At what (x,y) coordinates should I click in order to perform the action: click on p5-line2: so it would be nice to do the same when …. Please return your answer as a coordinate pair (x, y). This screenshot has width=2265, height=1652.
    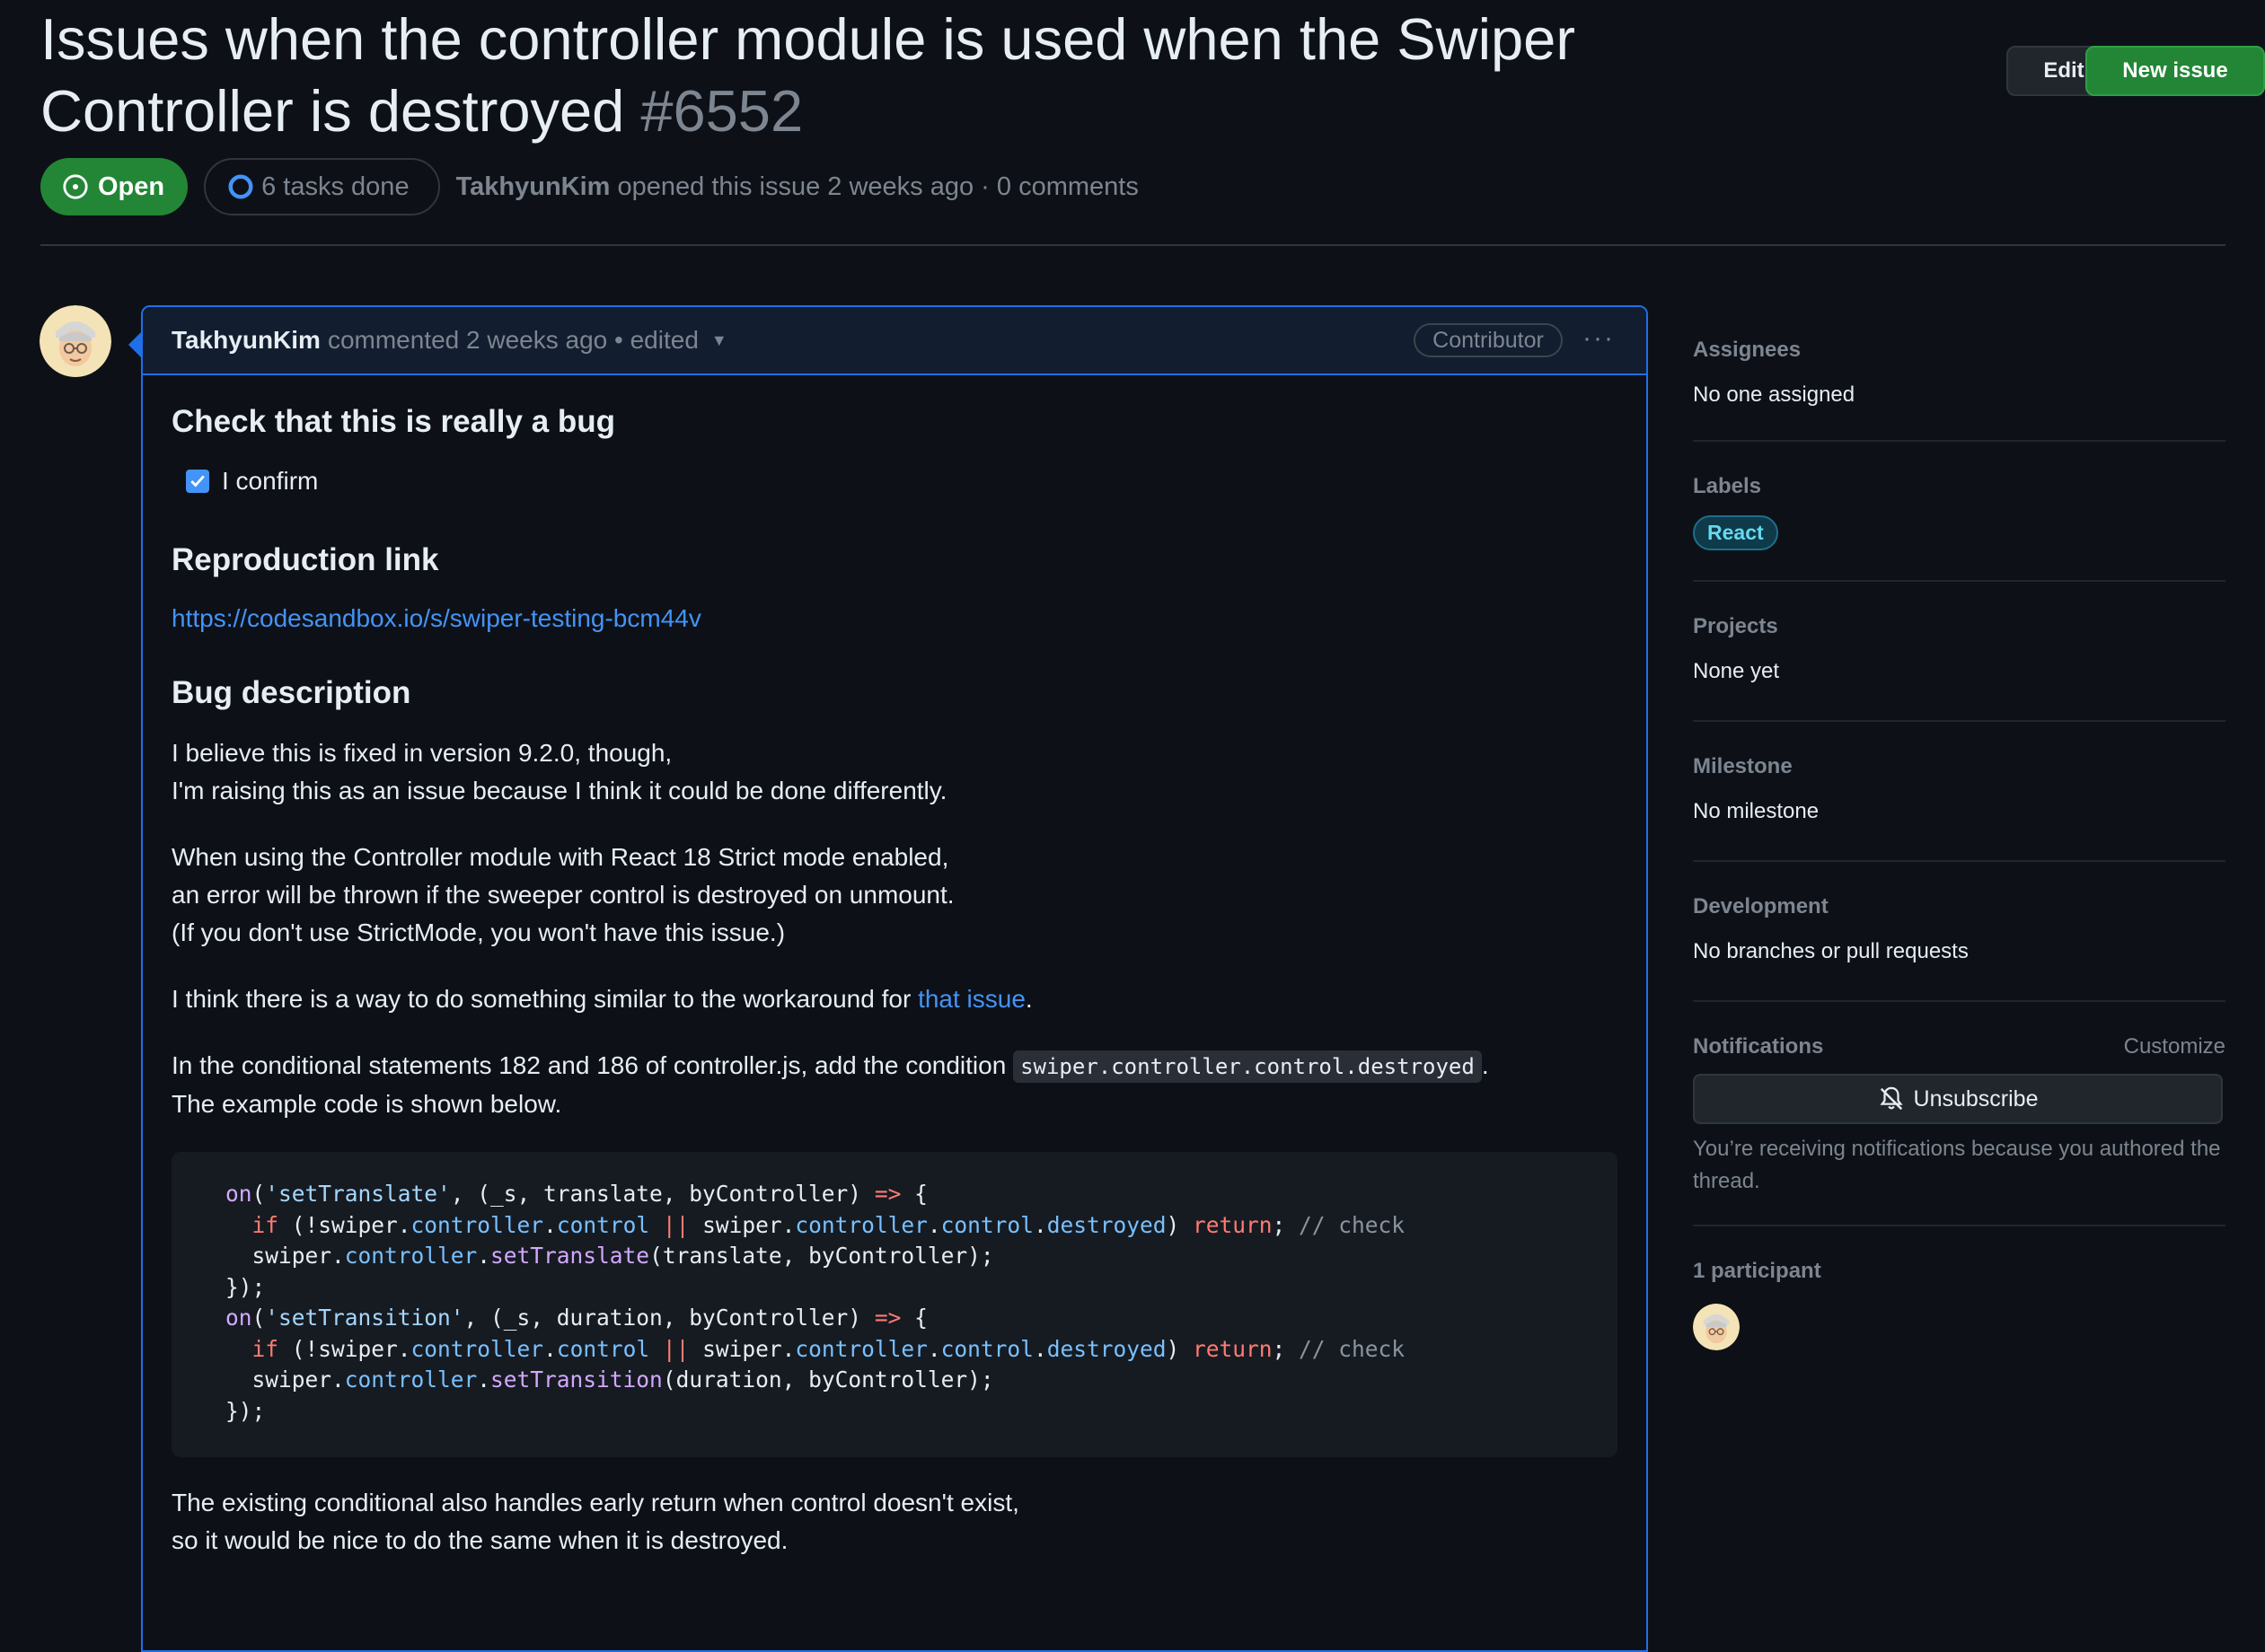
    Looking at the image, I should click on (481, 1540).